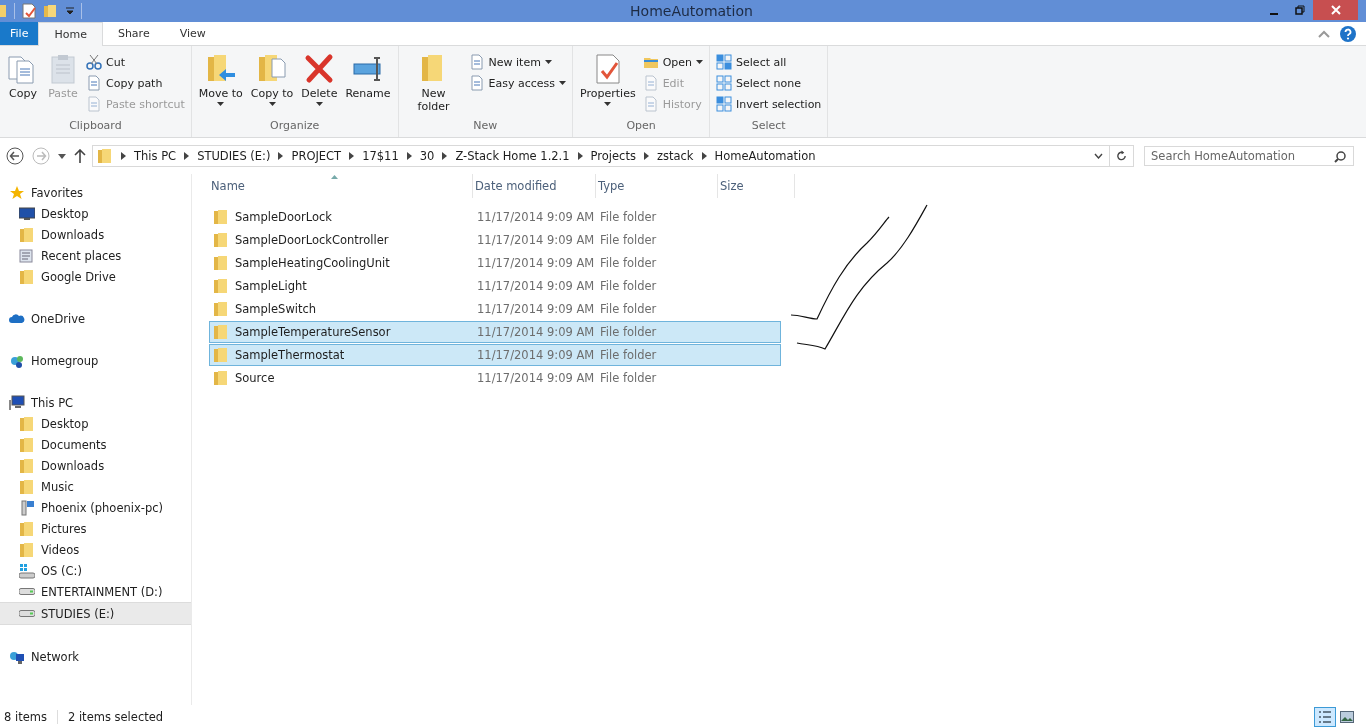 This screenshot has height=728, width=1366. I want to click on nav-item: STUDIES (E:), so click(95, 613).